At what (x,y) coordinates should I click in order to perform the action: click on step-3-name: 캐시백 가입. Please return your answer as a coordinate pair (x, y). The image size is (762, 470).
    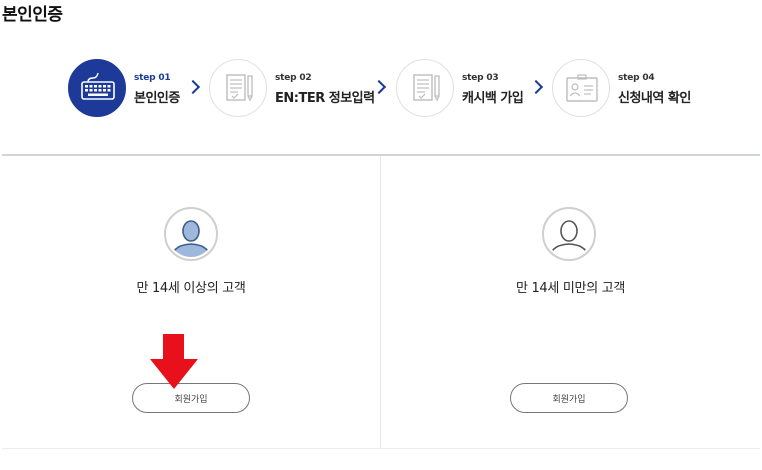
    Looking at the image, I should click on (493, 98).